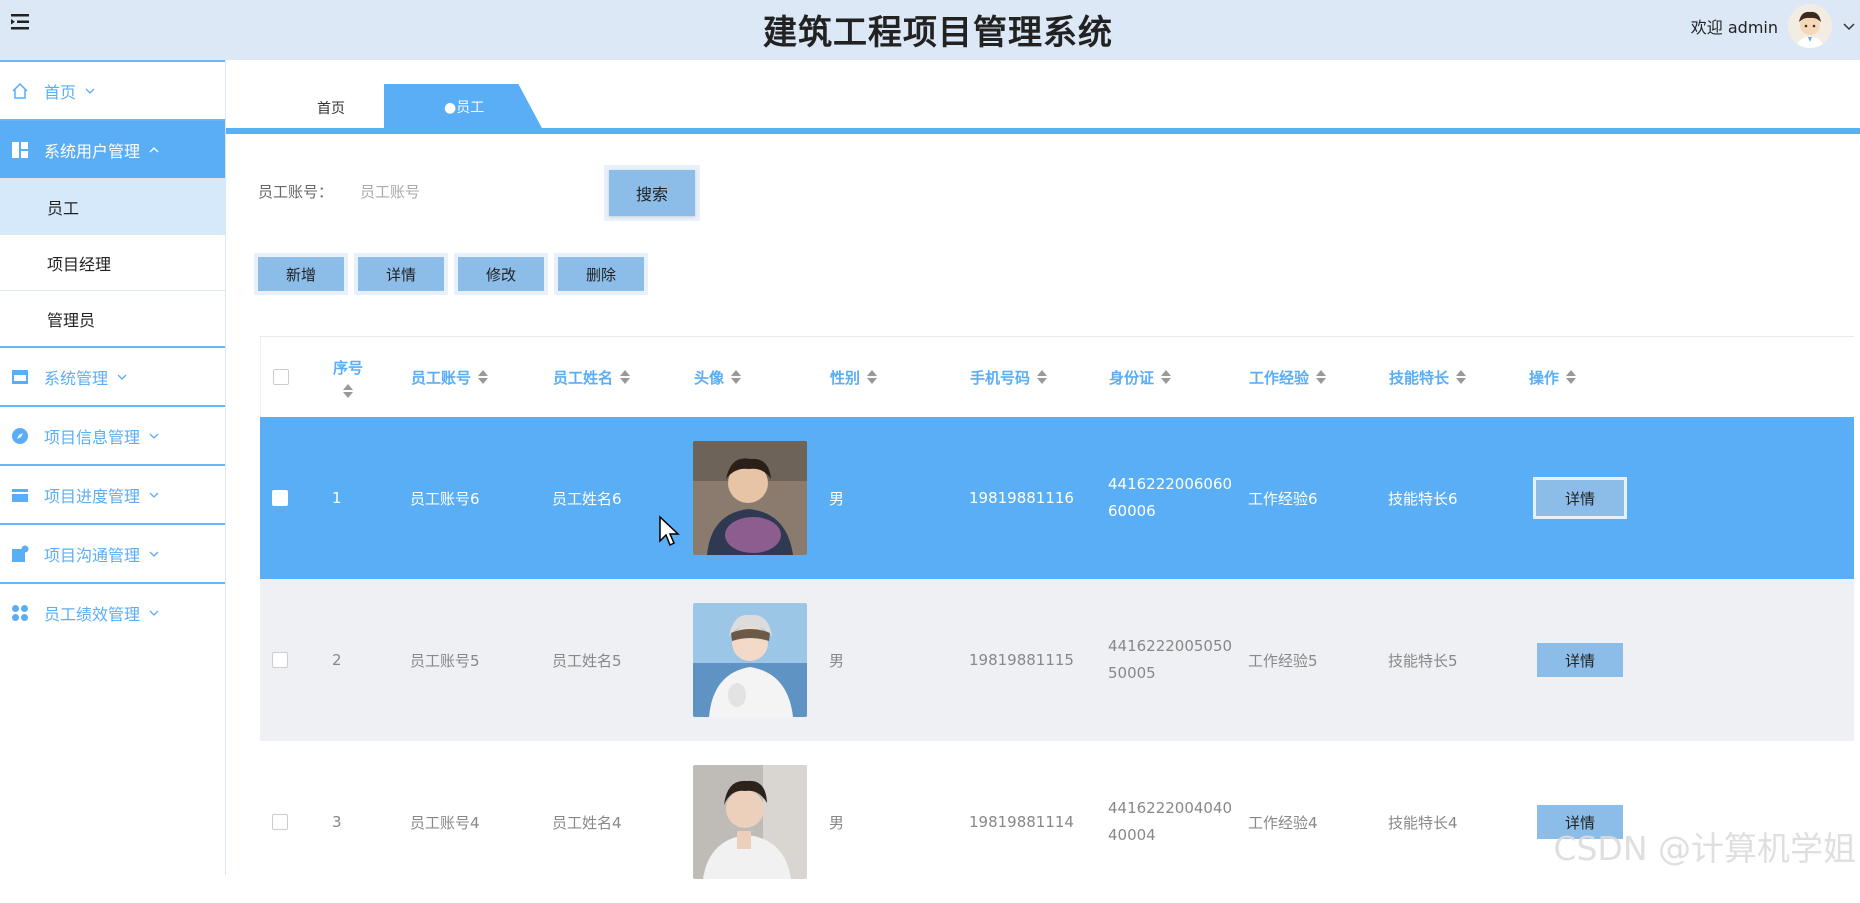 This screenshot has width=1860, height=903. What do you see at coordinates (76, 378) in the screenshot?
I see `sidebar-item-label: 系统管理` at bounding box center [76, 378].